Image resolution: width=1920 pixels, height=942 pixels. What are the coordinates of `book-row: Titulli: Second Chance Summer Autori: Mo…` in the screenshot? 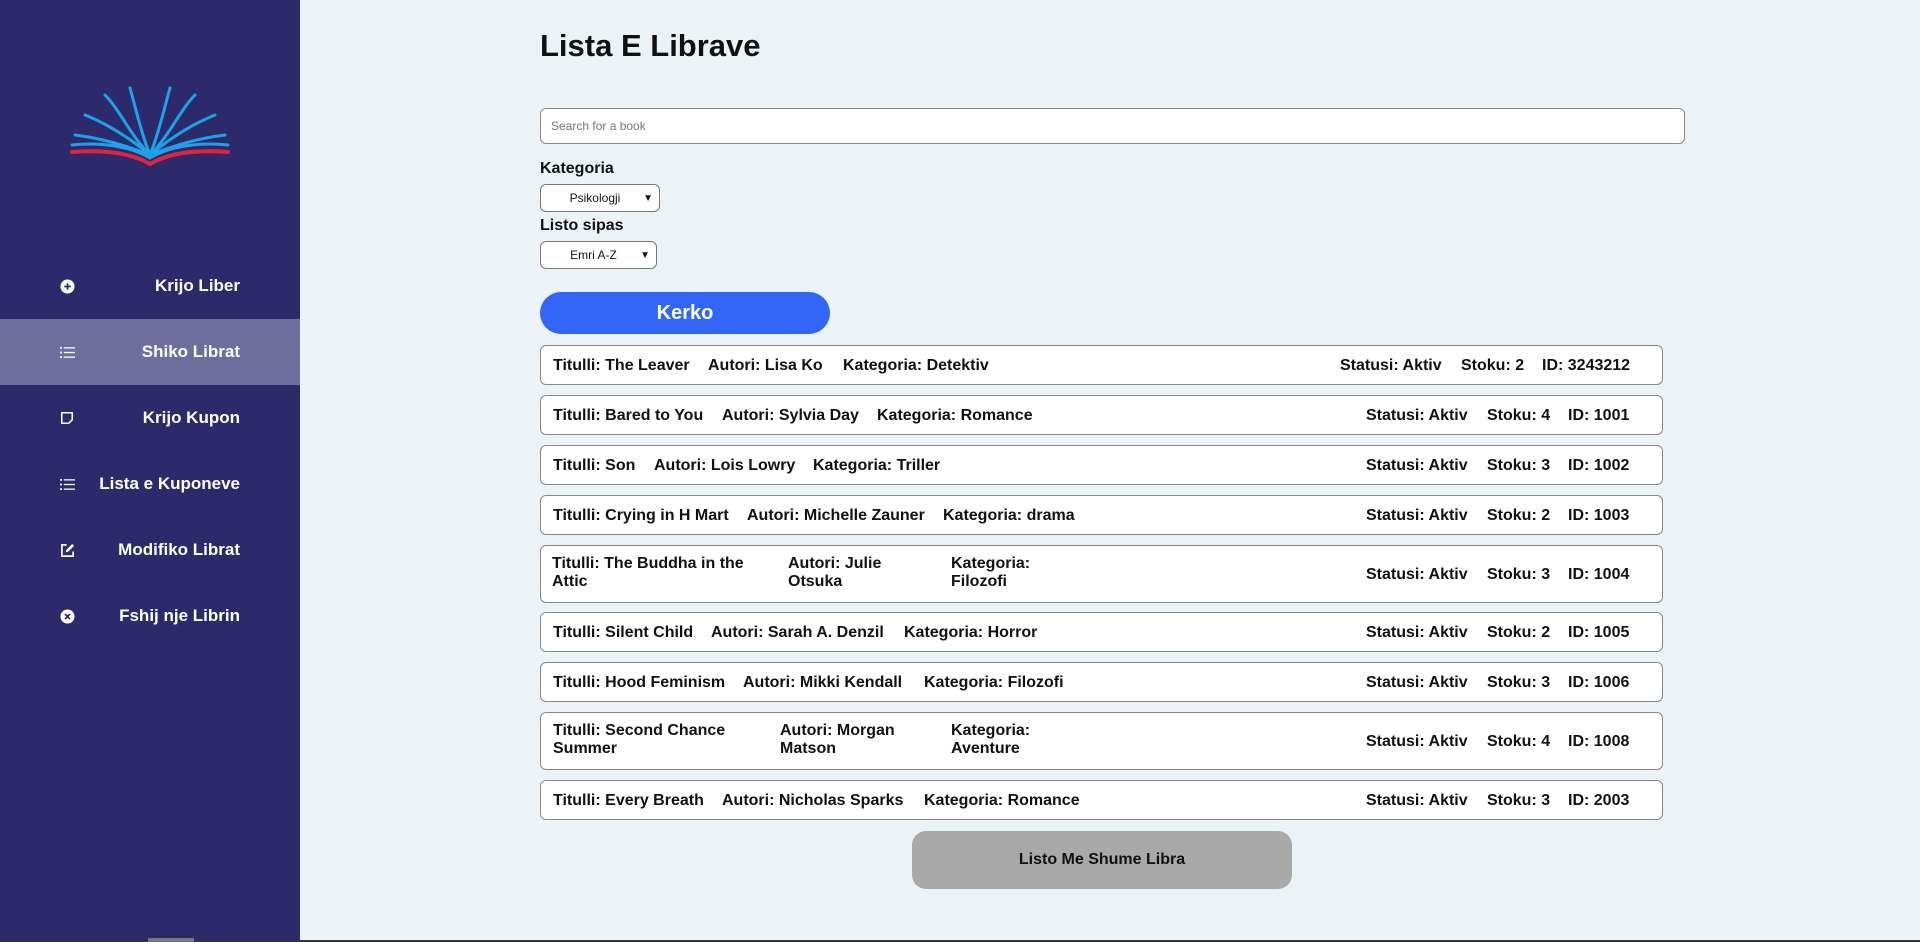 It's located at (1101, 741).